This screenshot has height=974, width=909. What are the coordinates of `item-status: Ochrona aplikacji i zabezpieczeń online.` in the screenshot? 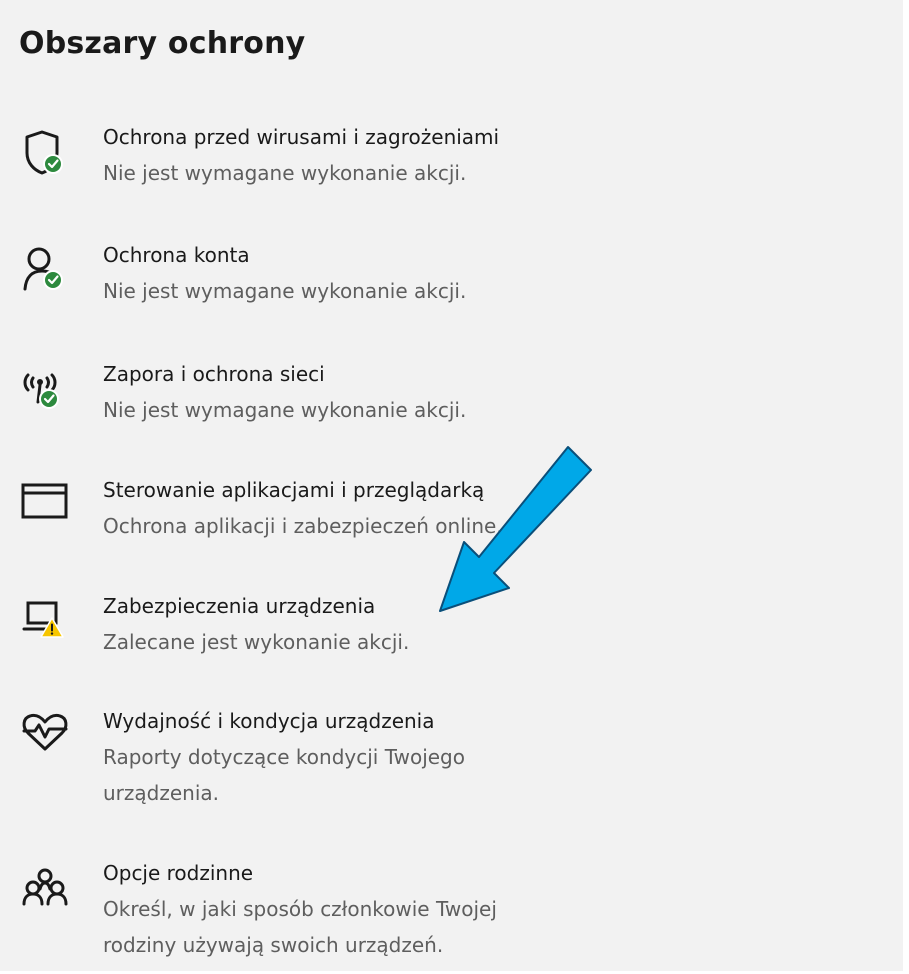 It's located at (303, 526).